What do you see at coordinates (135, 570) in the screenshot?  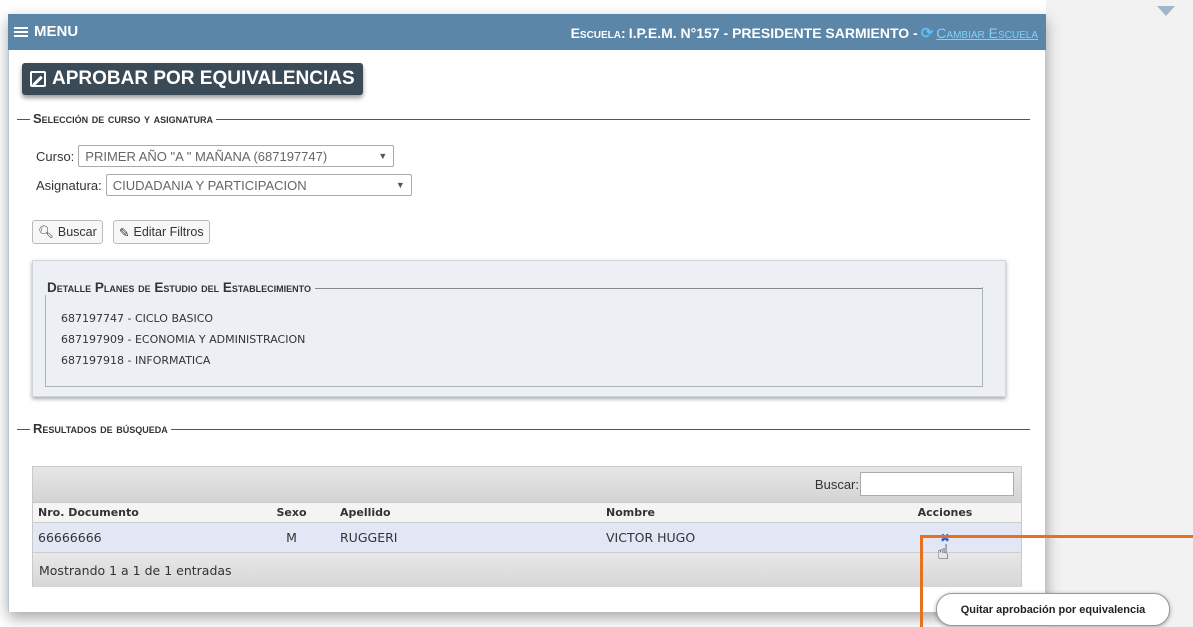 I see `table-info: Mostrando 1 a 1 de 1 entradas` at bounding box center [135, 570].